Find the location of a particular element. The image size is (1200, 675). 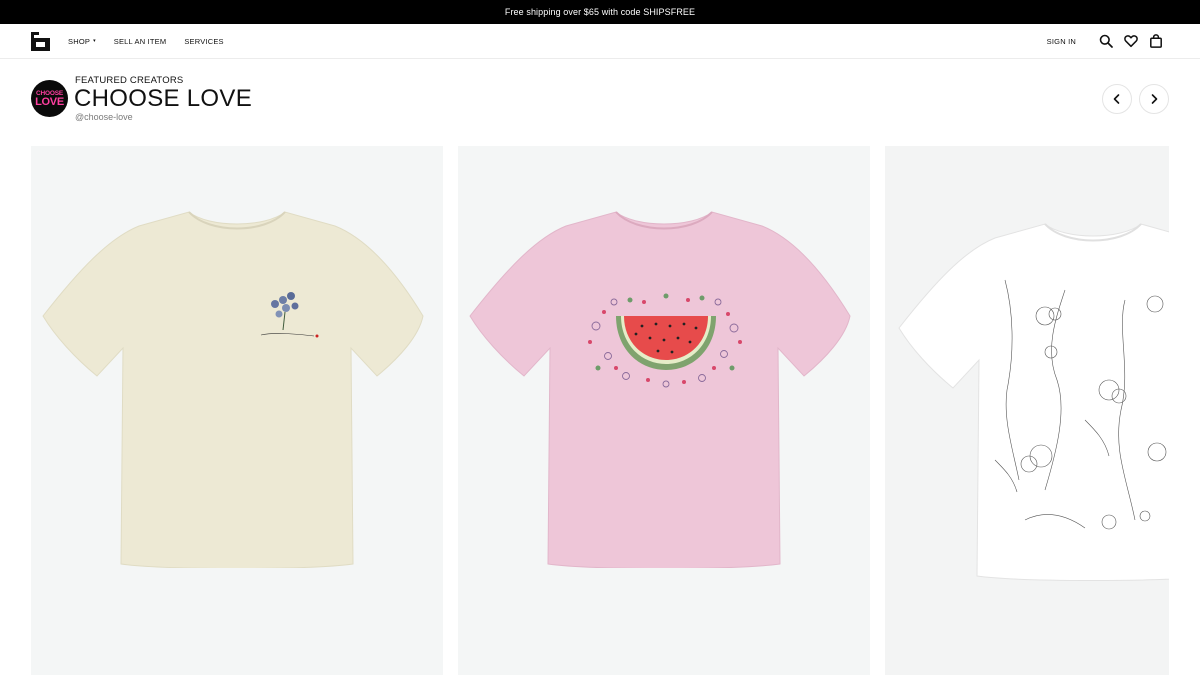

account-actions: SIGN IN is located at coordinates (1105, 41).